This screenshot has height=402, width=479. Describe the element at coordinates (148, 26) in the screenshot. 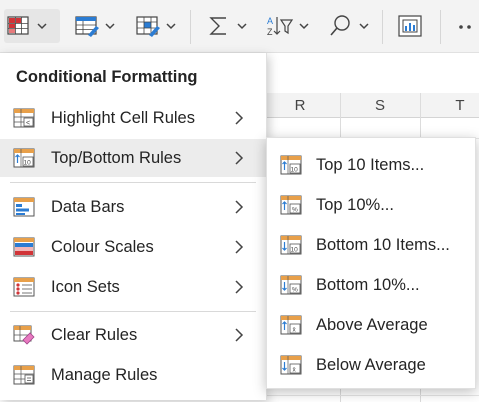

I see `cell-styles-icon` at that location.